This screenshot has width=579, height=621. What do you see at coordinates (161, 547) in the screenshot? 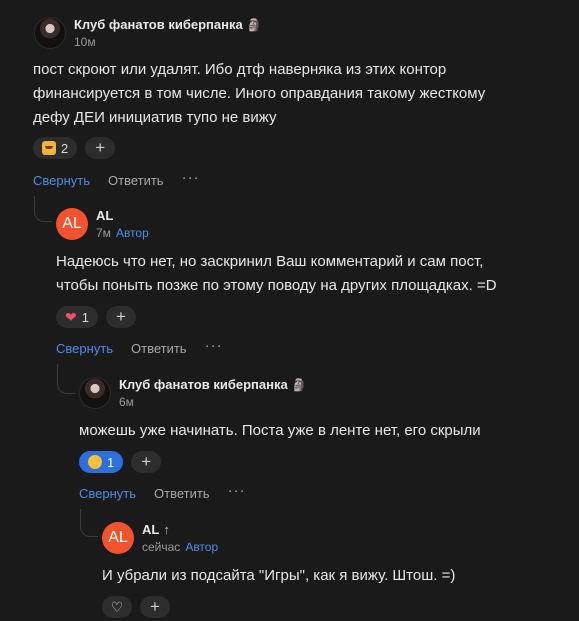
I see `comment-time: сейчас` at bounding box center [161, 547].